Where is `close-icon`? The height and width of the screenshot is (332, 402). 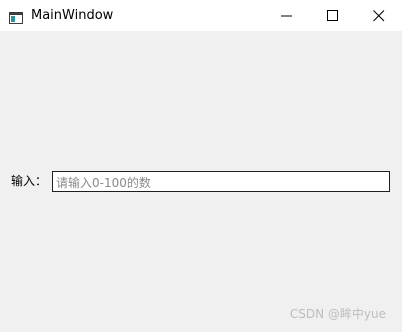 close-icon is located at coordinates (379, 16).